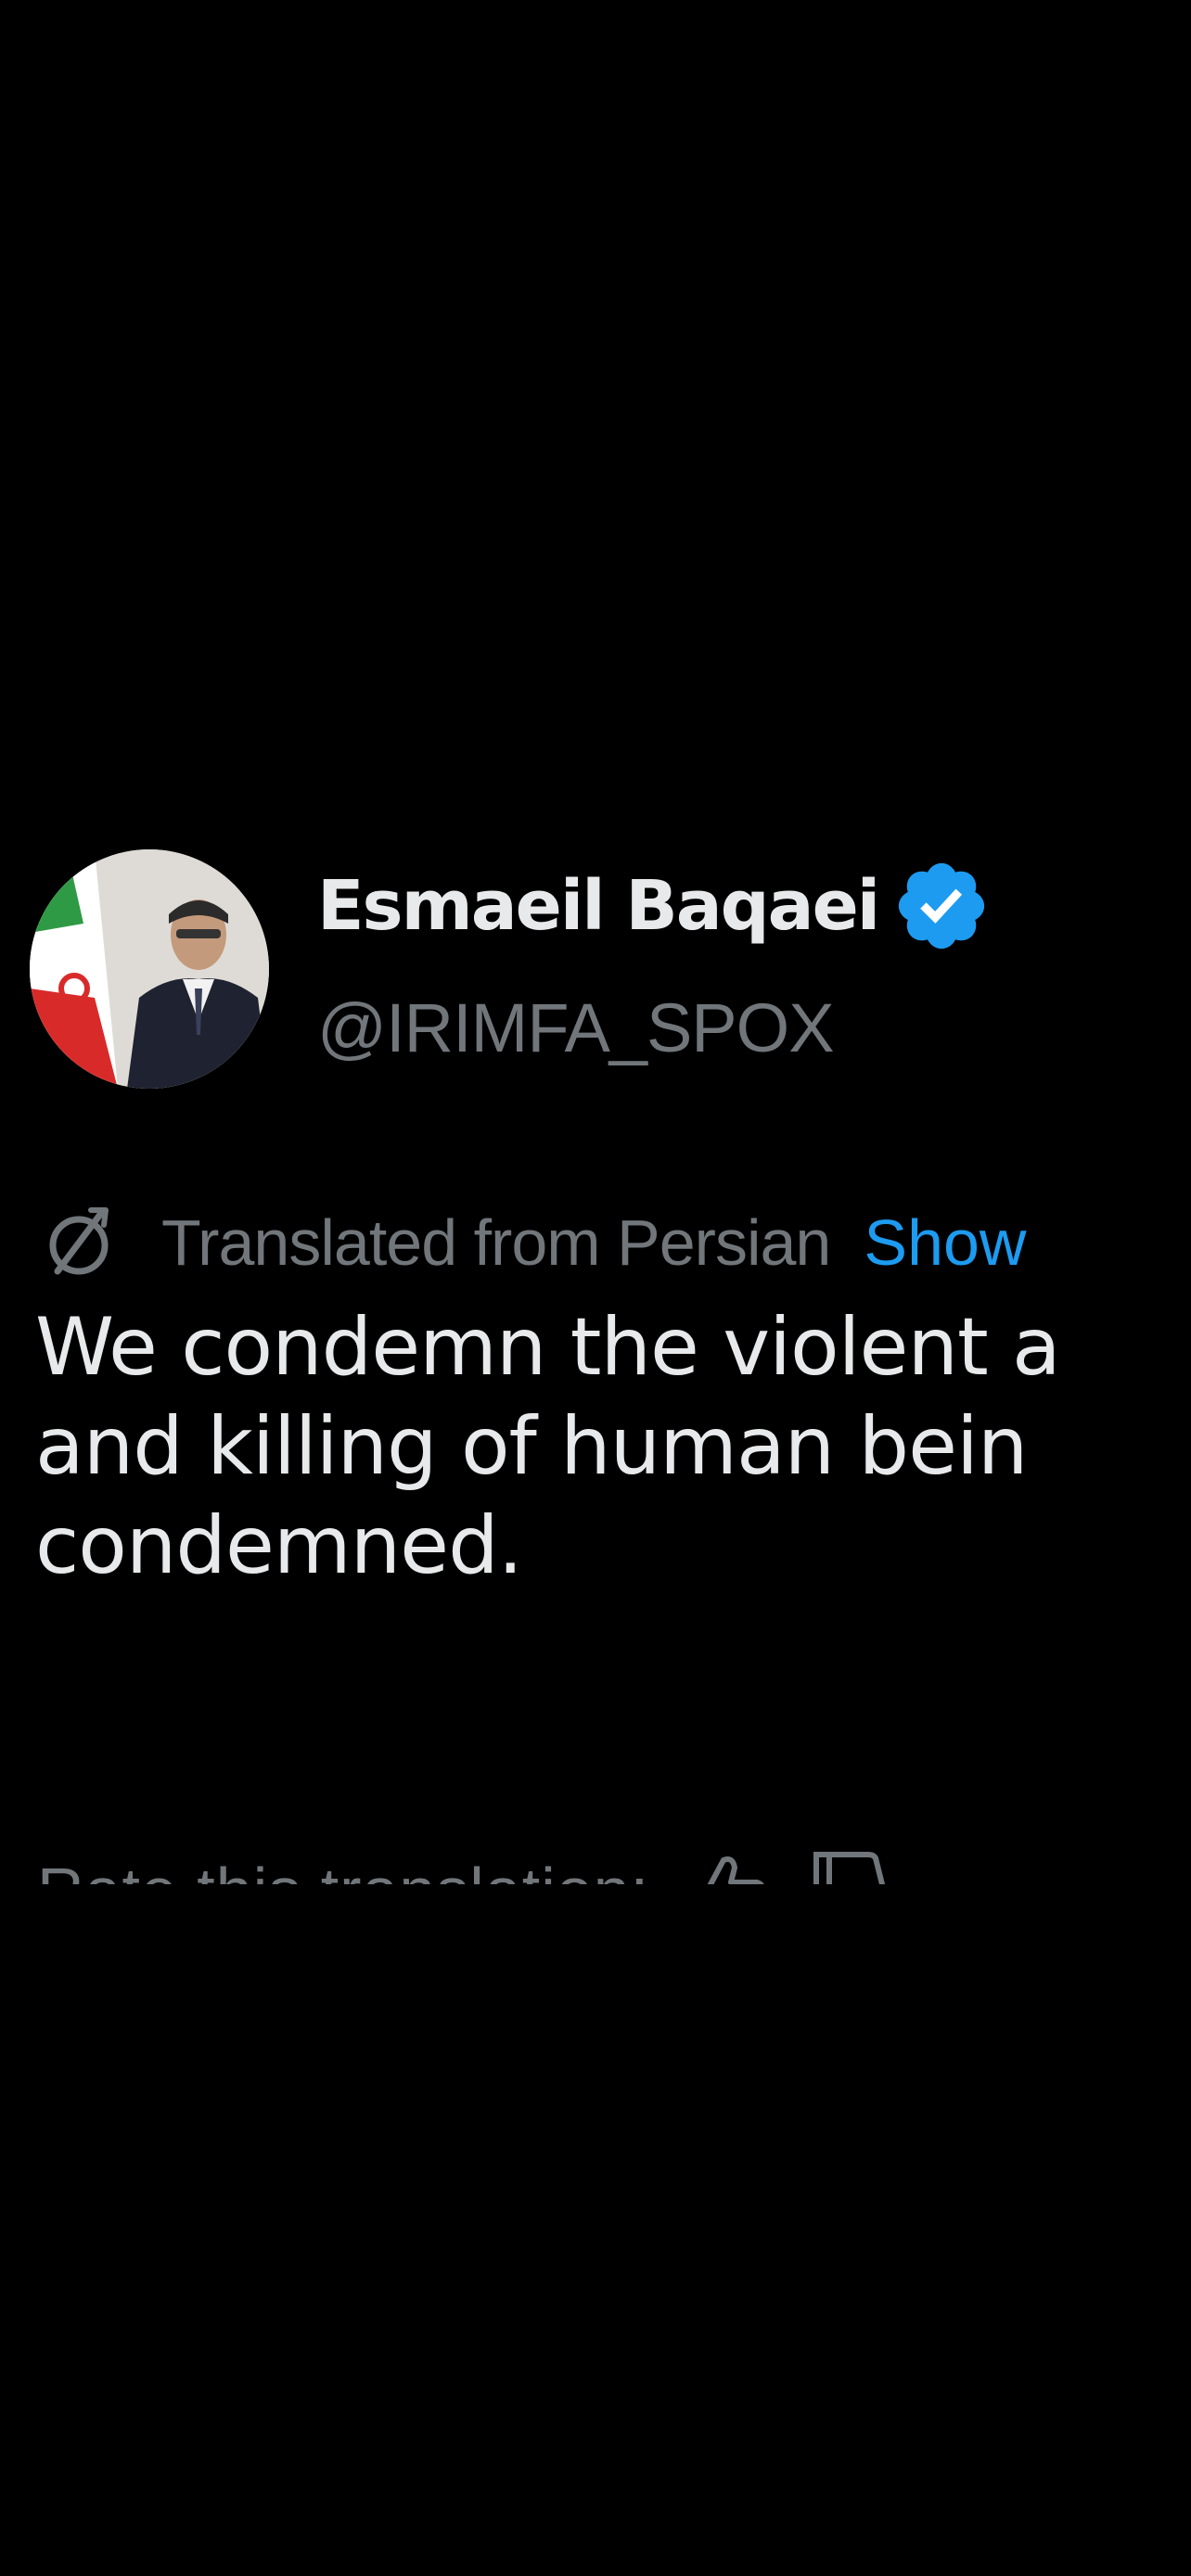  I want to click on verified-badge-icon, so click(942, 906).